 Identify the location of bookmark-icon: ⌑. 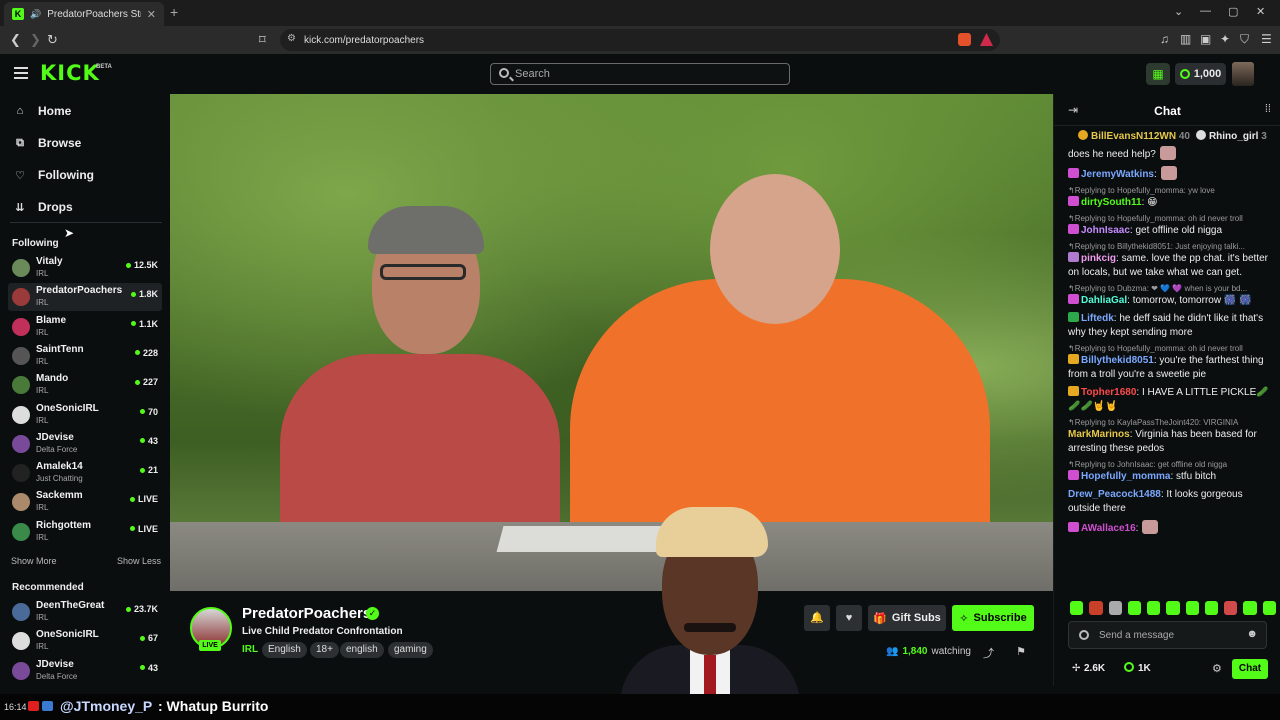
(262, 40).